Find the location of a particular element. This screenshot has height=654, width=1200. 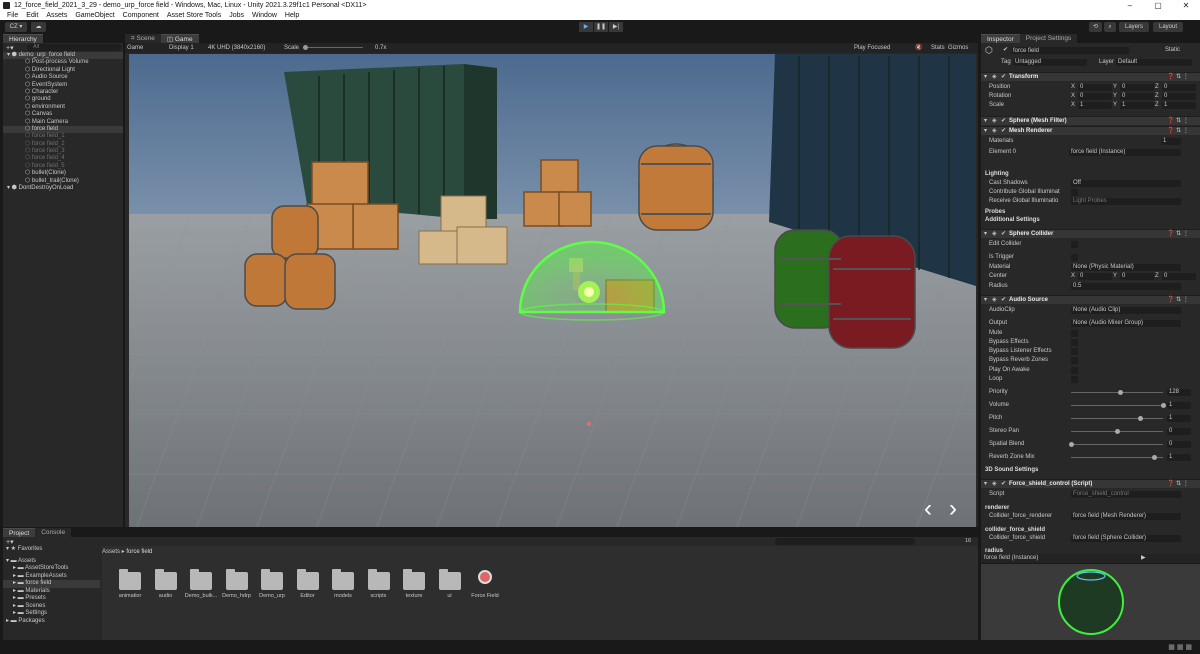

object-name-field: force field is located at coordinates (1070, 50).